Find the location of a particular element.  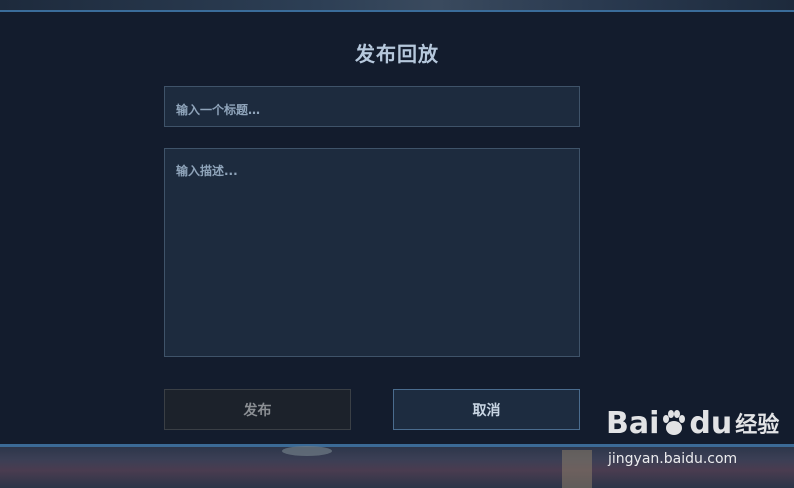

dialog-title: 发布回放 is located at coordinates (397, 54).